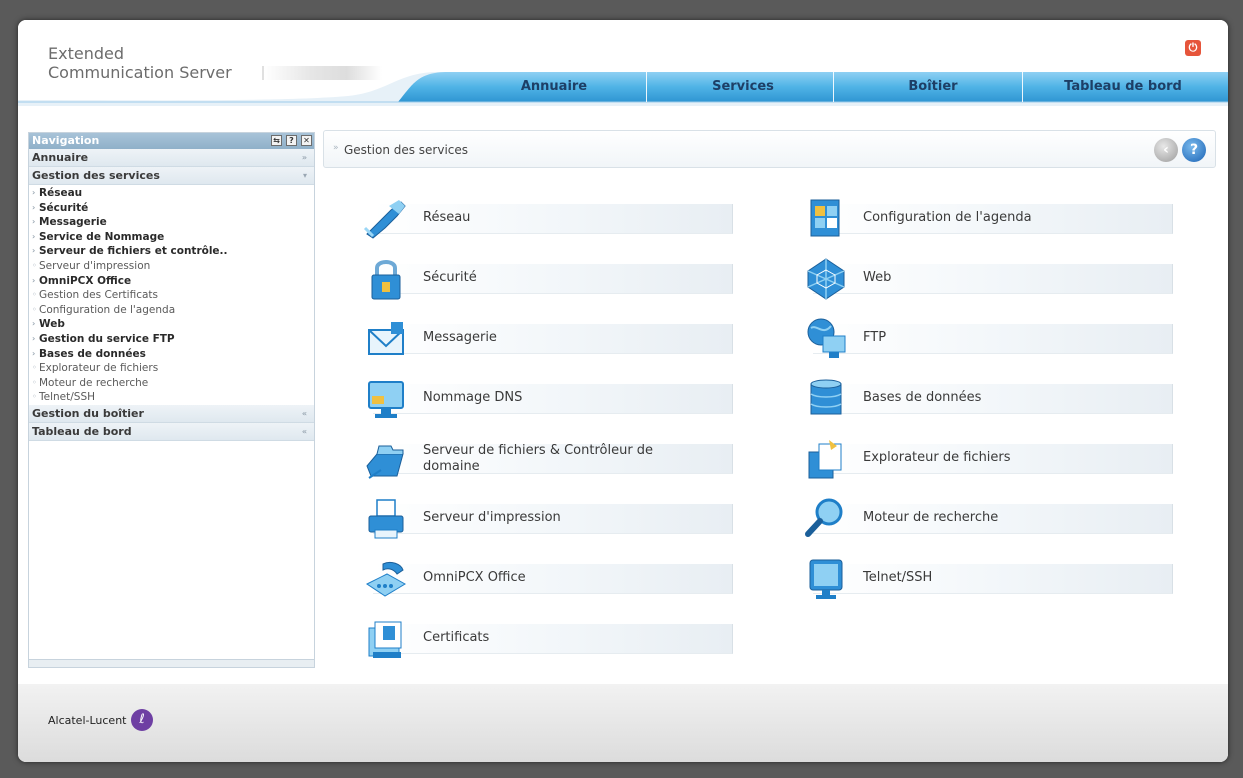 Image resolution: width=1243 pixels, height=778 pixels. What do you see at coordinates (52, 324) in the screenshot?
I see `nav-item-label: Web` at bounding box center [52, 324].